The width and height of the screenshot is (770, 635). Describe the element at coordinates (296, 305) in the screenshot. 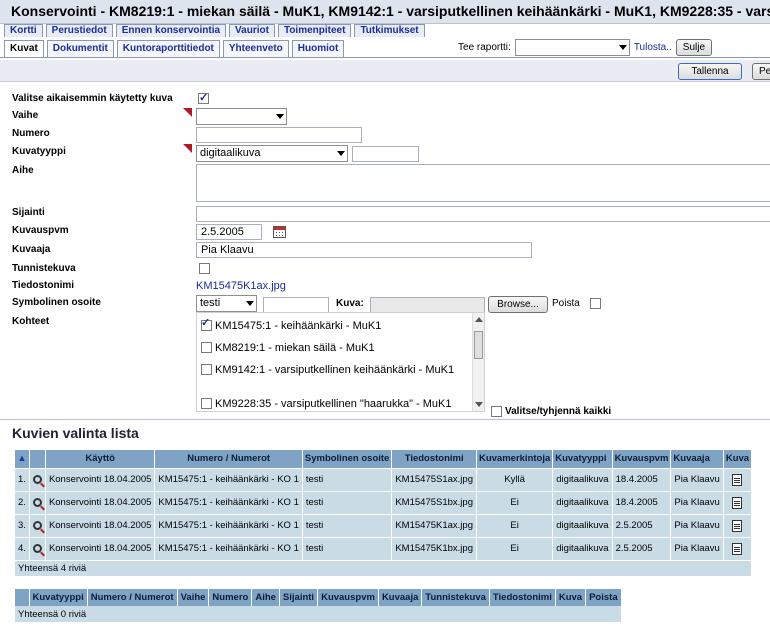

I see `symbolic-extra-input` at that location.